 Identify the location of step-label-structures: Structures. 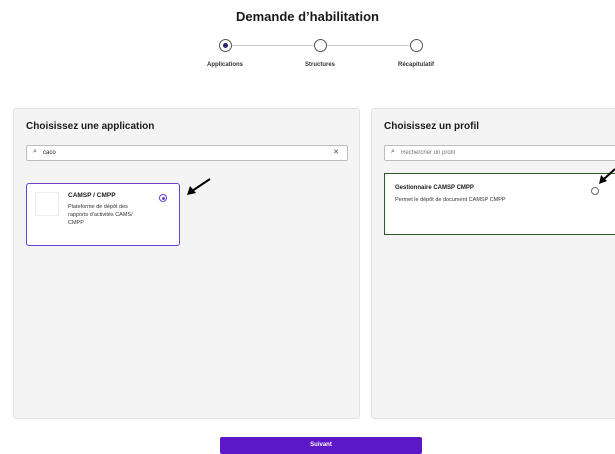
(319, 65).